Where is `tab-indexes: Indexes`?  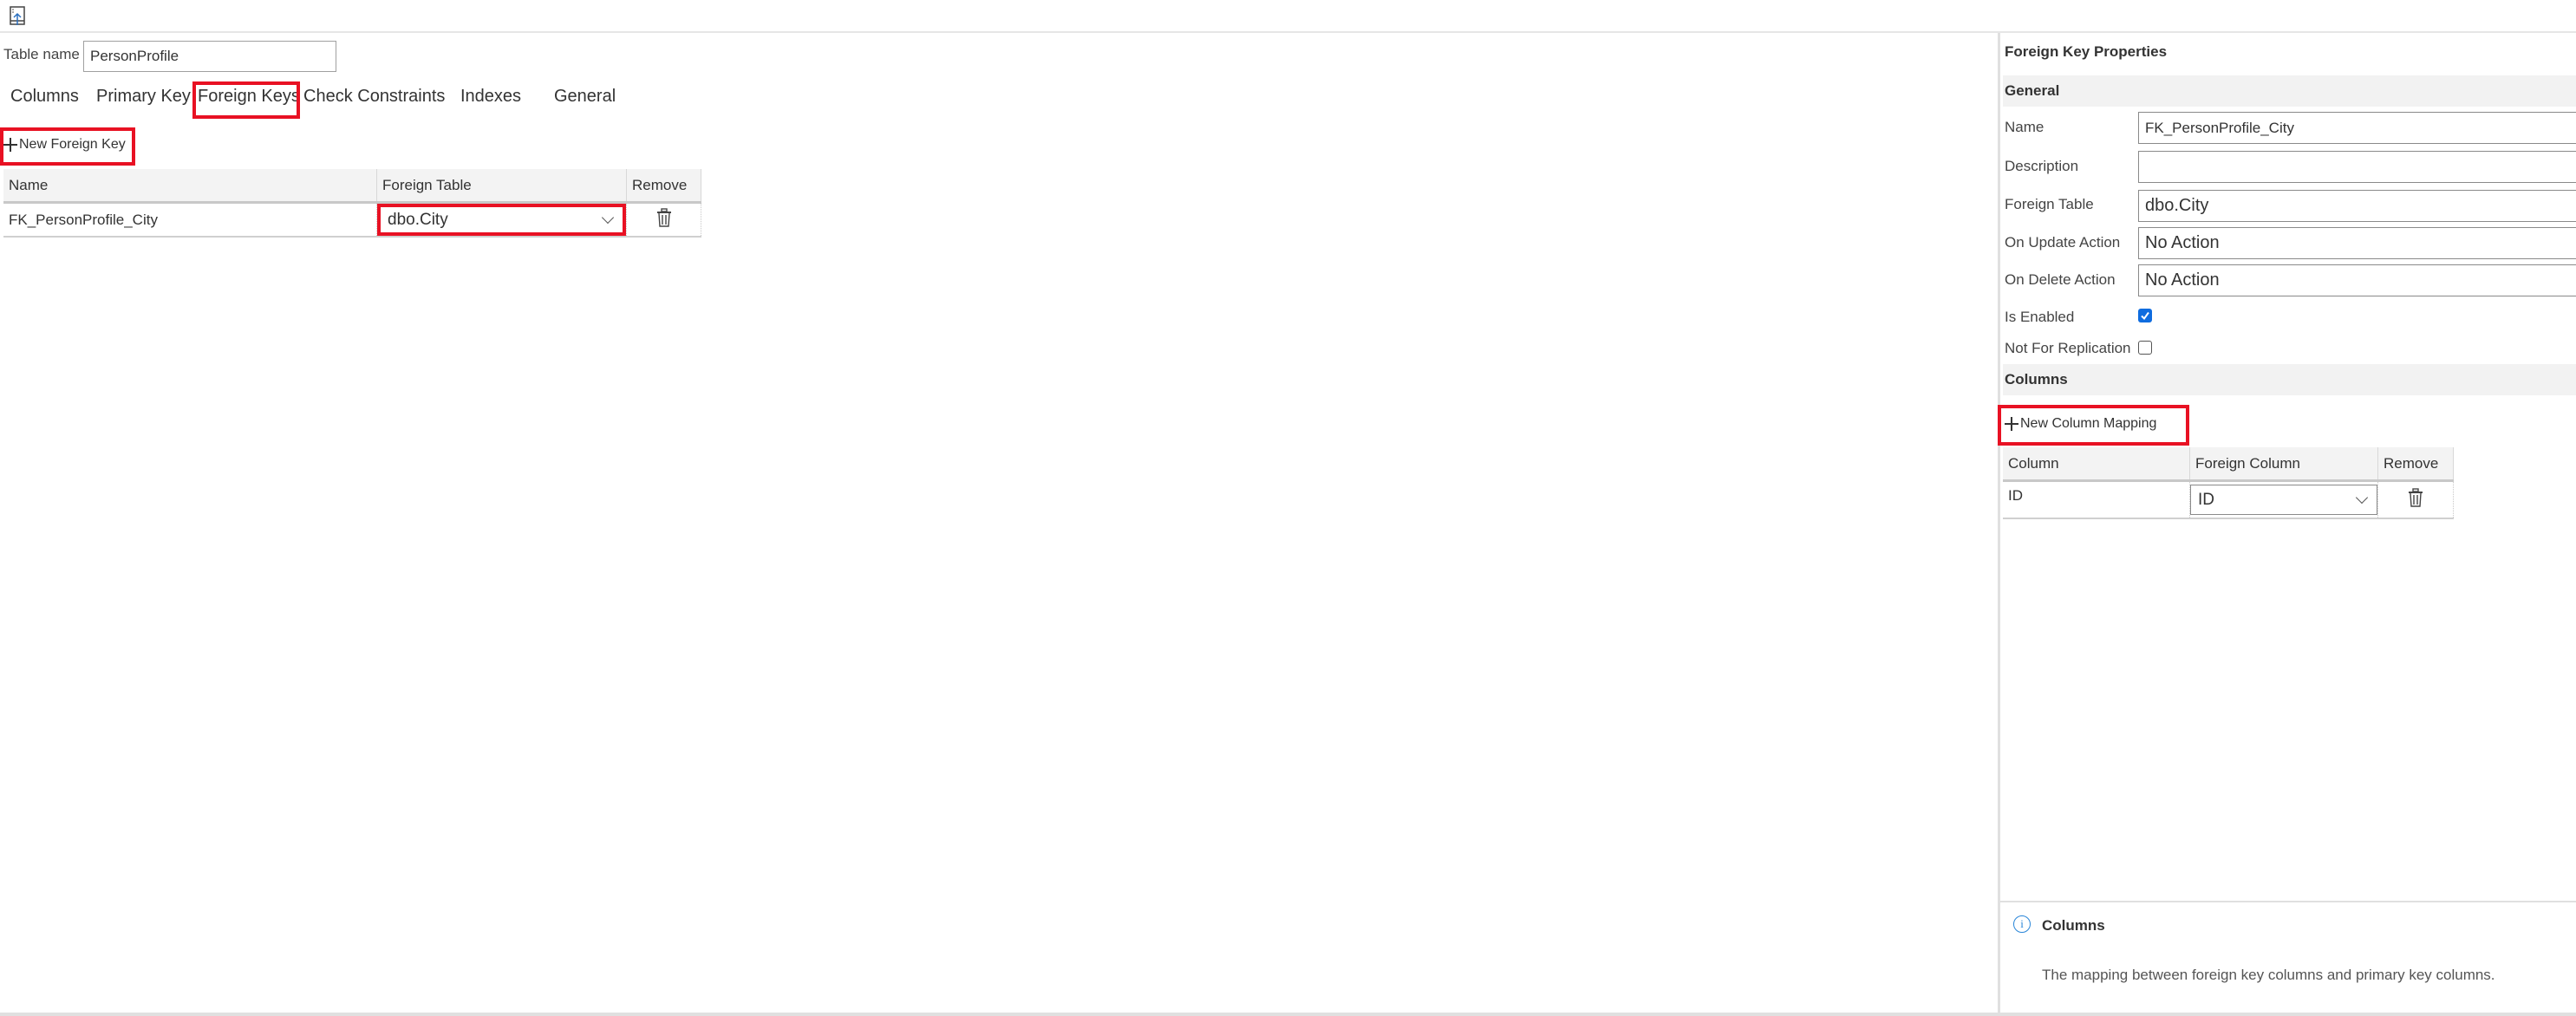 tab-indexes: Indexes is located at coordinates (491, 97).